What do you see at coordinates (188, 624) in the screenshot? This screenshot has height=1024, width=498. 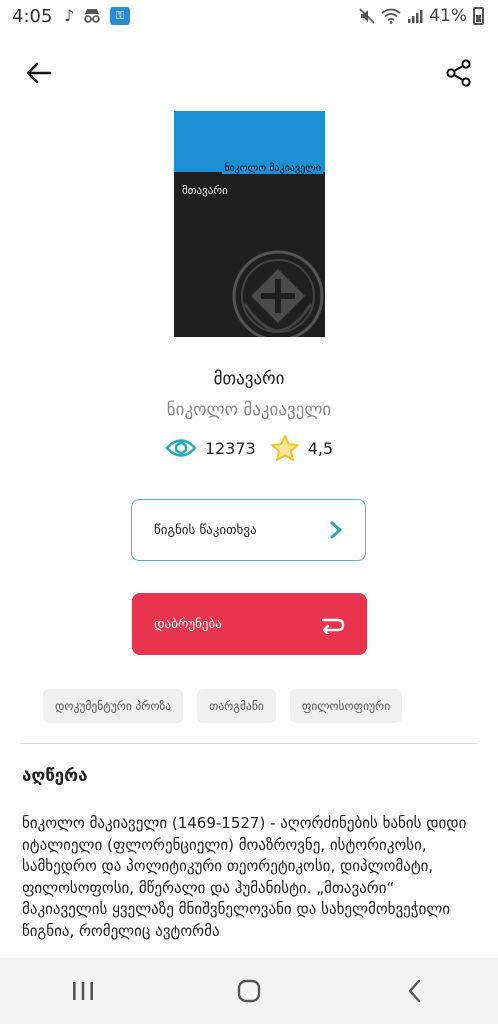 I see `return-label: დაბრუნება` at bounding box center [188, 624].